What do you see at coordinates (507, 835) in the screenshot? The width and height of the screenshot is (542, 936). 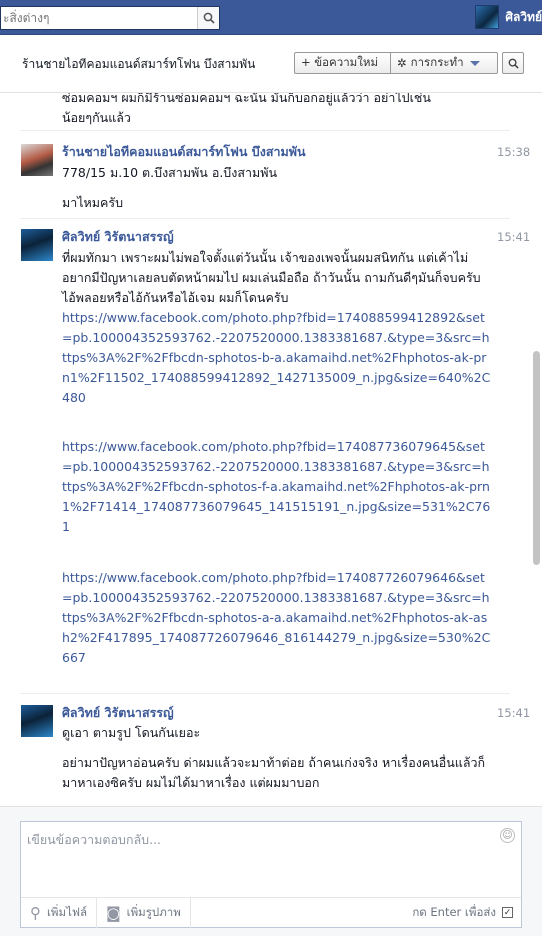 I see `emoticon-icon: ☺` at bounding box center [507, 835].